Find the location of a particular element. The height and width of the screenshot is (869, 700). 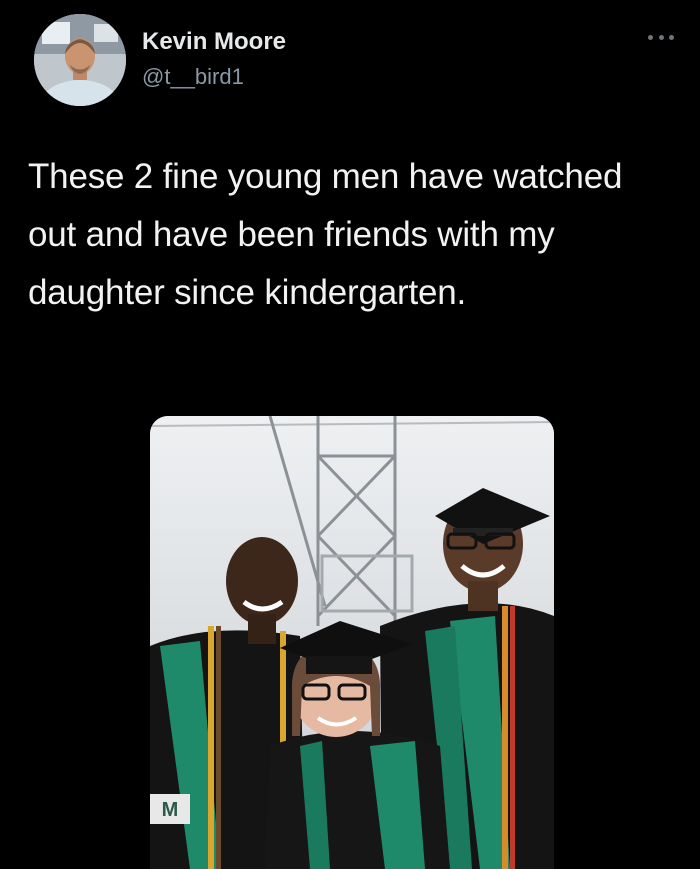

avatar is located at coordinates (80, 60).